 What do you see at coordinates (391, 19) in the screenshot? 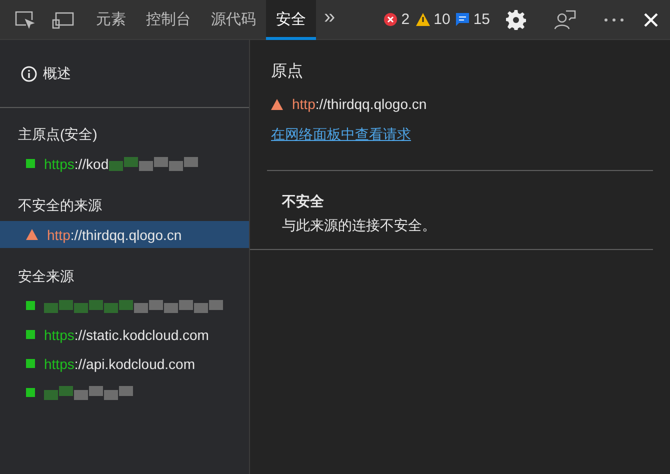
I see `error-icon` at bounding box center [391, 19].